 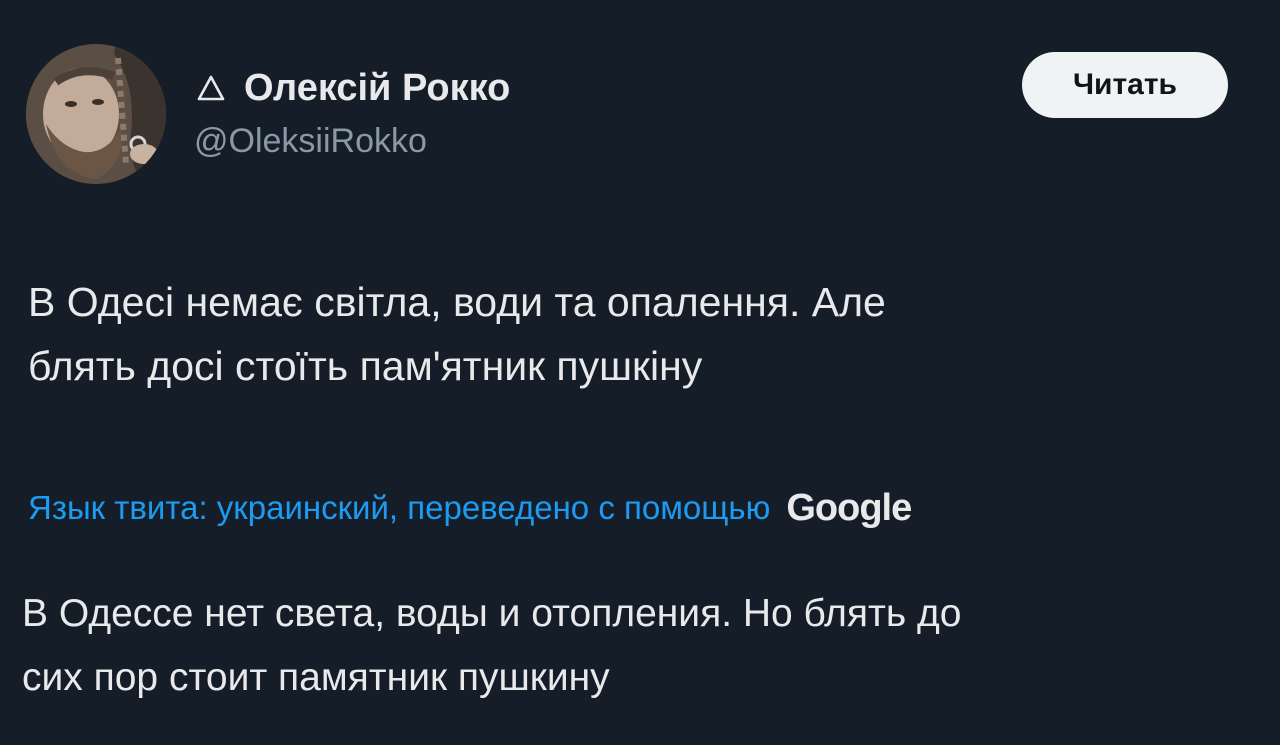 What do you see at coordinates (1125, 85) in the screenshot?
I see `follow-button: Читать` at bounding box center [1125, 85].